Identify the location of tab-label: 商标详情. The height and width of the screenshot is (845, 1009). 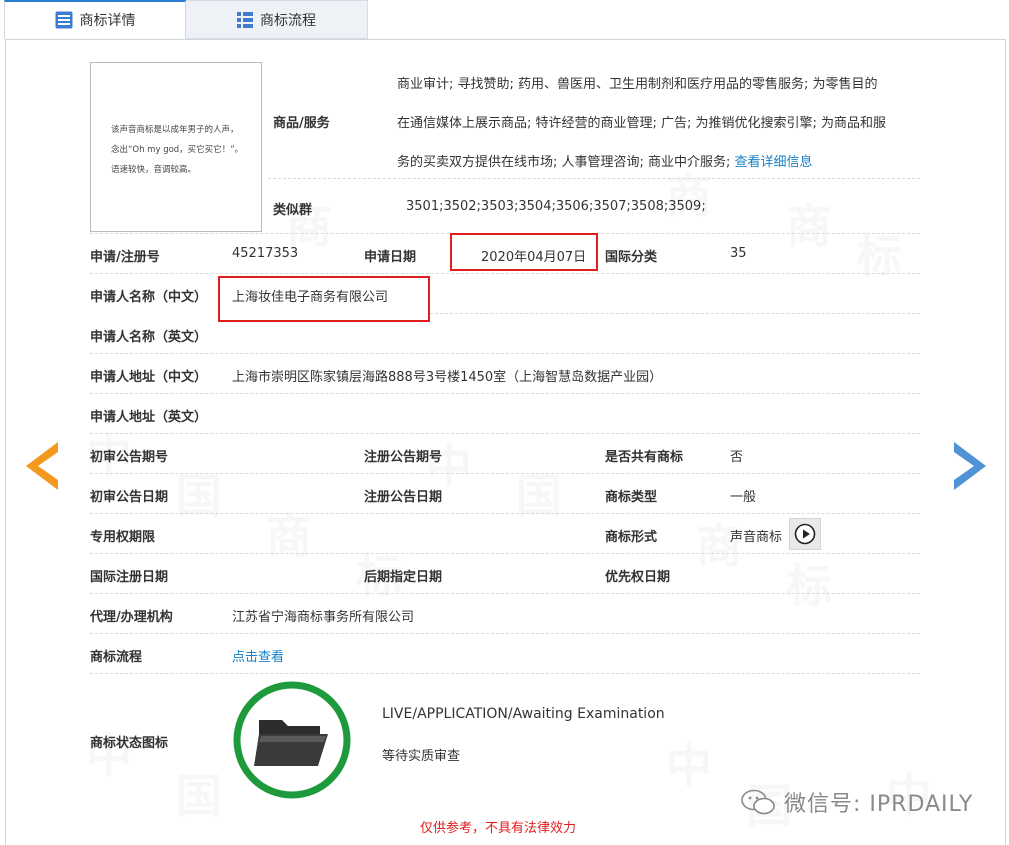
(107, 21).